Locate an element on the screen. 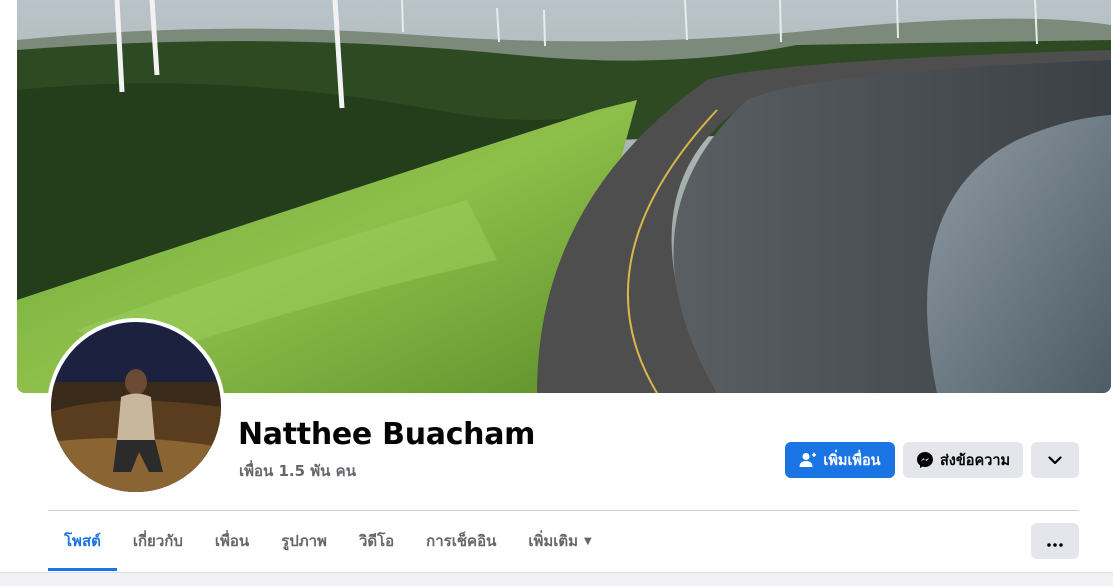 This screenshot has height=586, width=1113. add-person-icon is located at coordinates (808, 460).